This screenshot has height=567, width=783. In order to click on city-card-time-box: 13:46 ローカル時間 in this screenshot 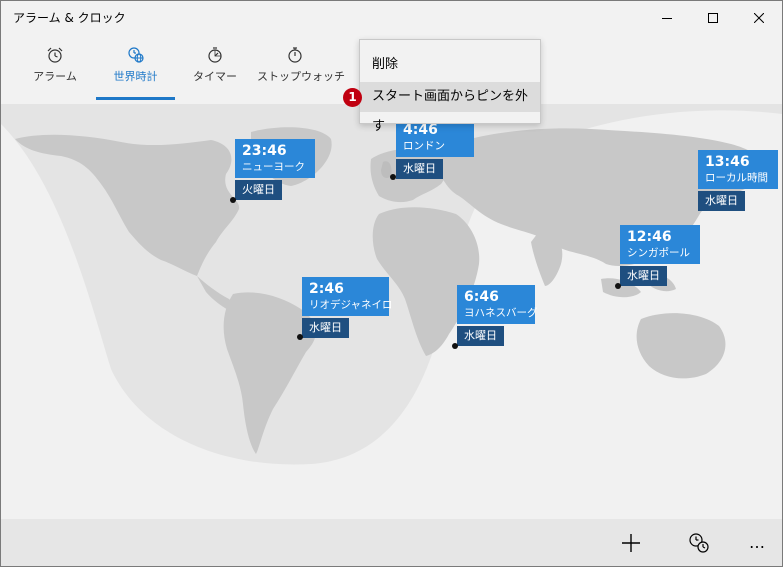, I will do `click(738, 169)`.